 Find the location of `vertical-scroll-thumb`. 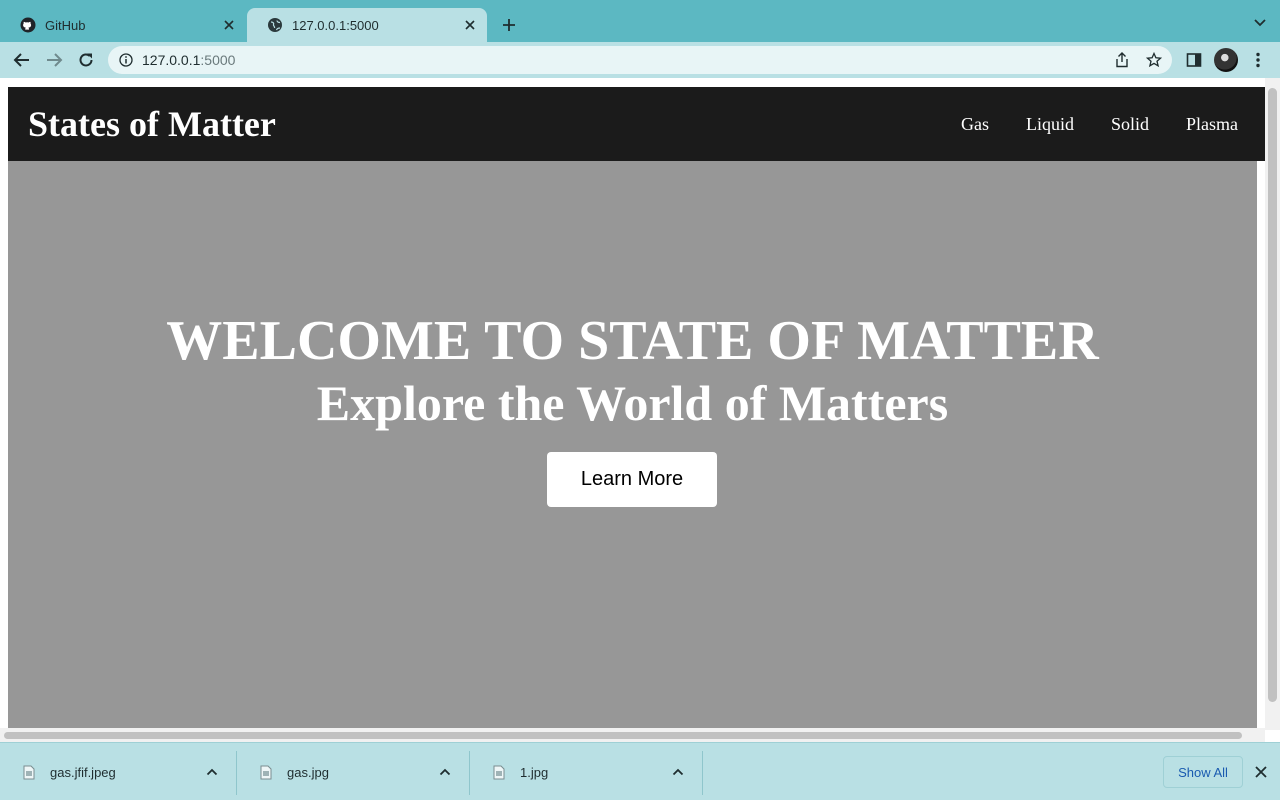

vertical-scroll-thumb is located at coordinates (1272, 395).